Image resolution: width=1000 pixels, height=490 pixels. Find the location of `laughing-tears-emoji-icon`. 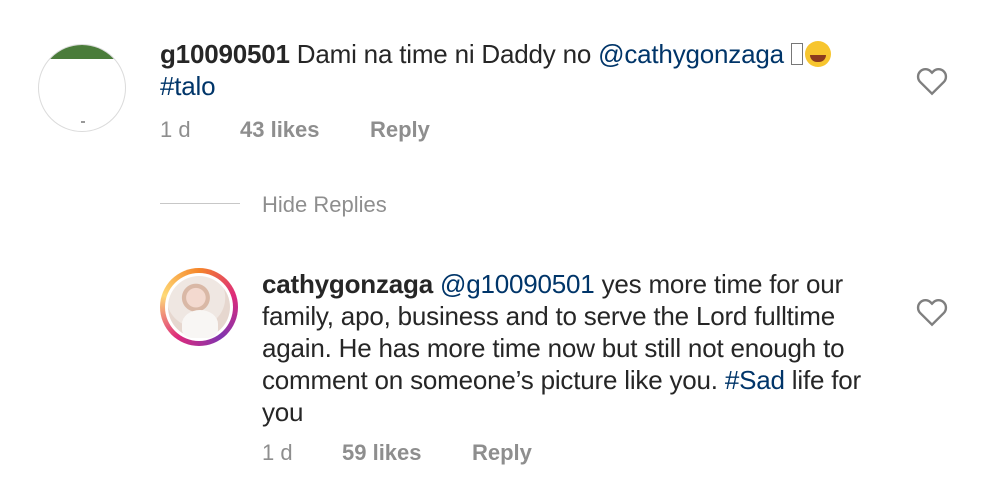

laughing-tears-emoji-icon is located at coordinates (817, 54).